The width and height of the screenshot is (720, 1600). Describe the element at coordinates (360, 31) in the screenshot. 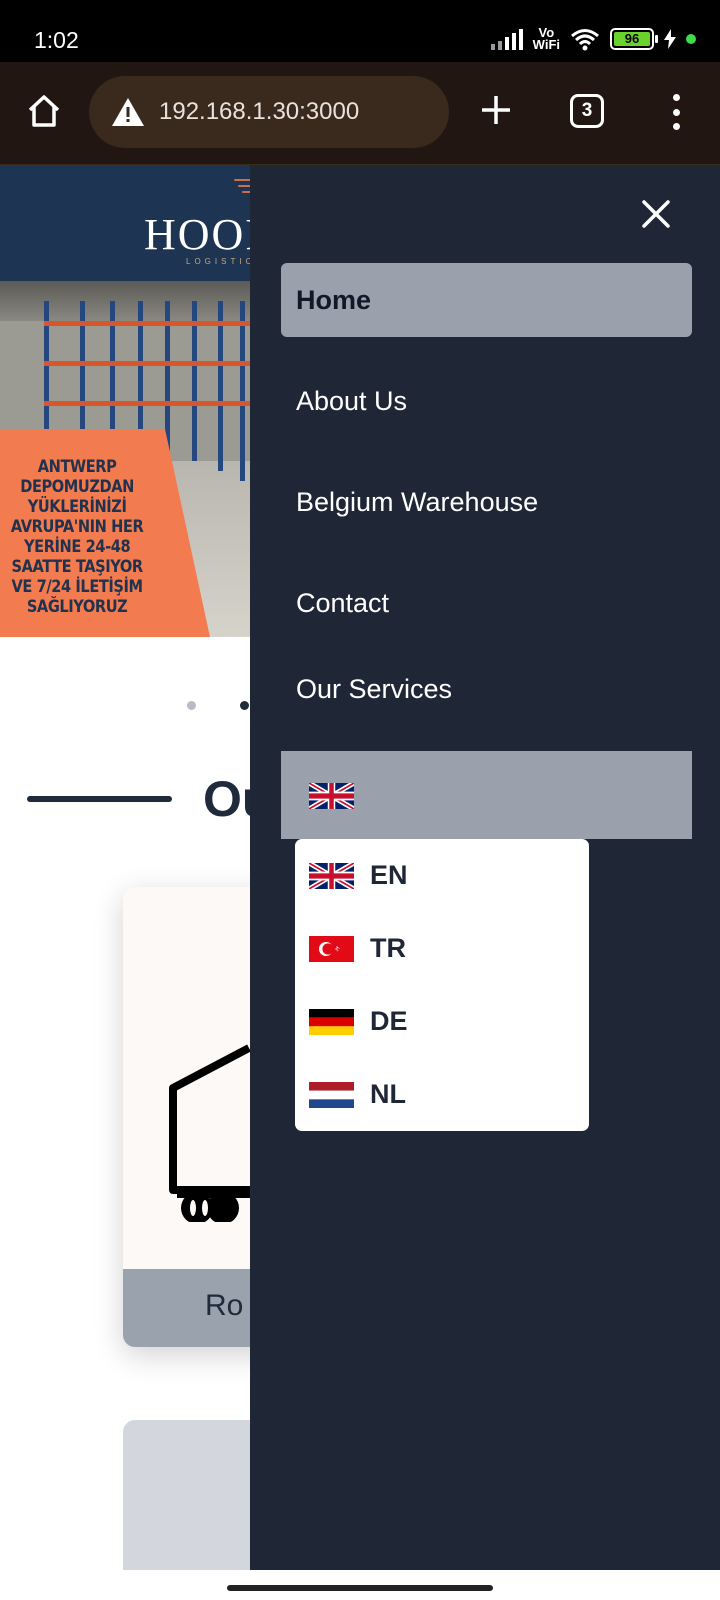

I see `status-bar: 1:02 Vo WiFi 96` at that location.